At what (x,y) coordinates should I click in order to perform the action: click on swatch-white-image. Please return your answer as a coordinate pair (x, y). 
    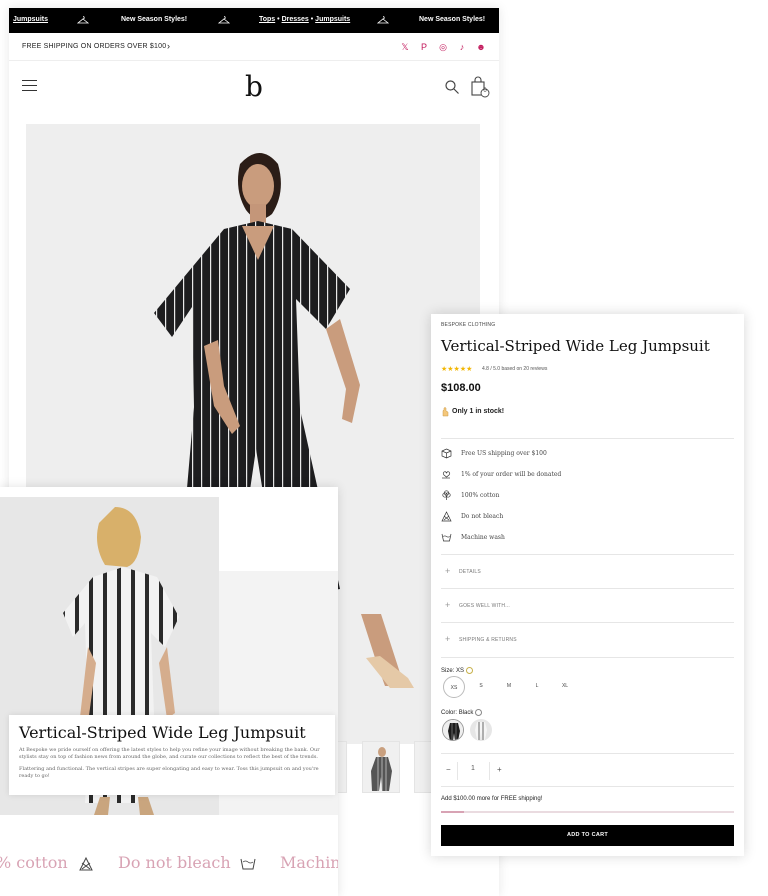
    Looking at the image, I should click on (481, 730).